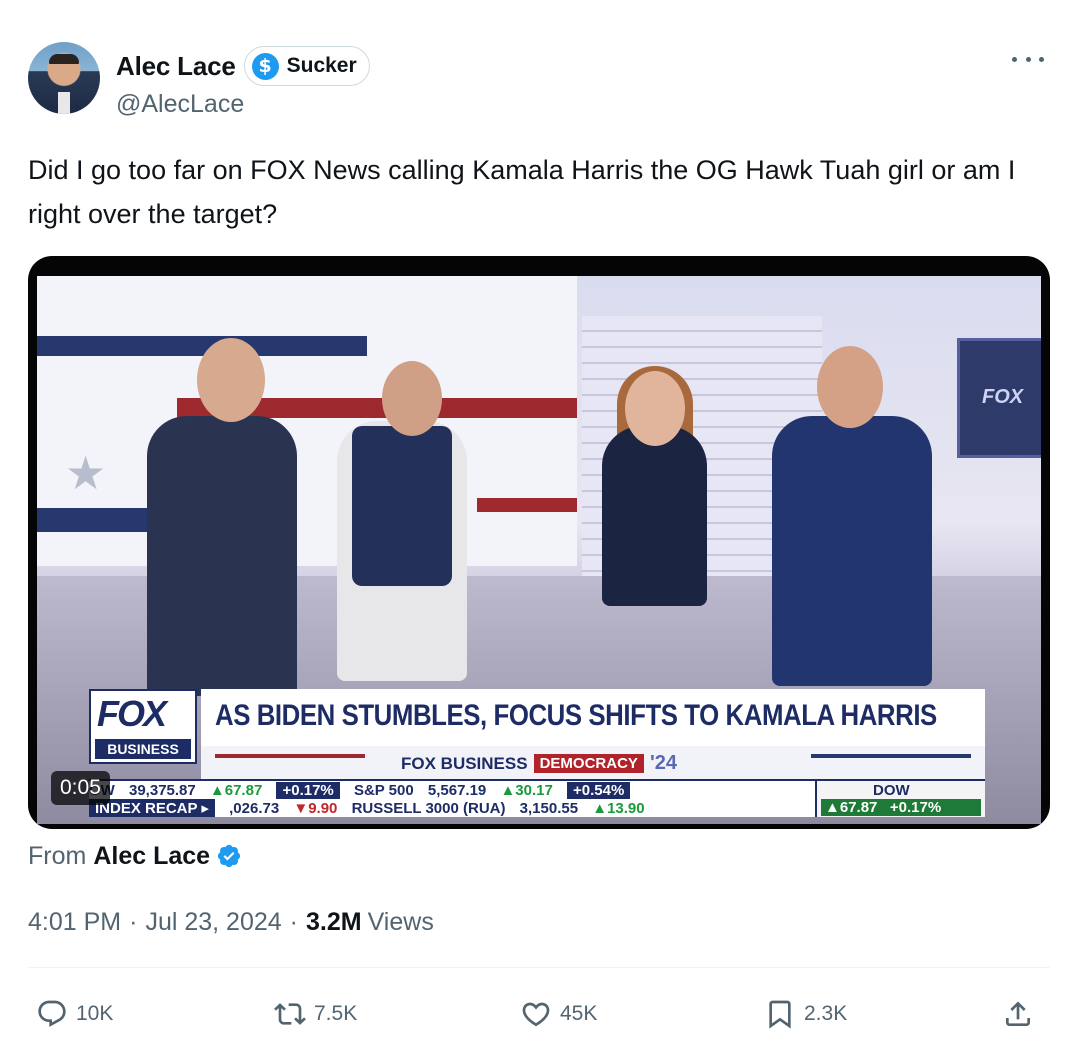  What do you see at coordinates (265, 66) in the screenshot?
I see `dollar-sign-icon: $` at bounding box center [265, 66].